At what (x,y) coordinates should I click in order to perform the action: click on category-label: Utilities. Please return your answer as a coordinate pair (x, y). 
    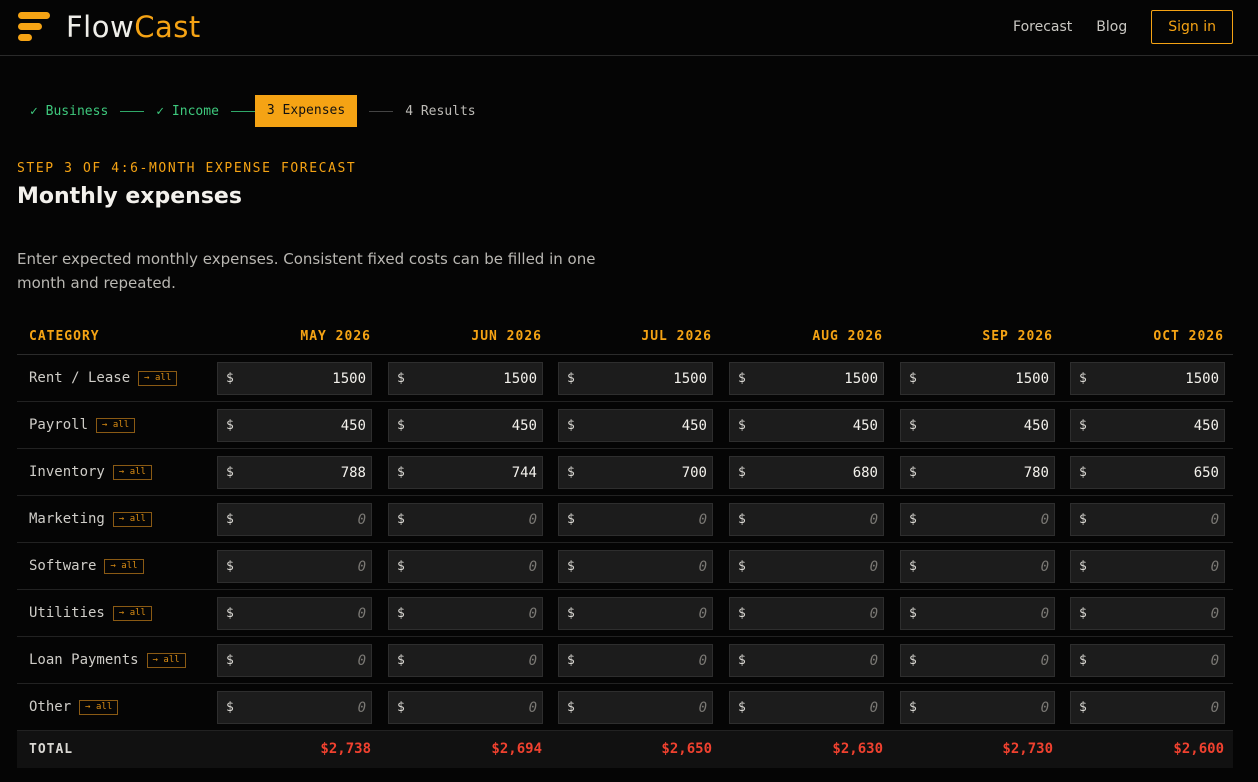
    Looking at the image, I should click on (67, 613).